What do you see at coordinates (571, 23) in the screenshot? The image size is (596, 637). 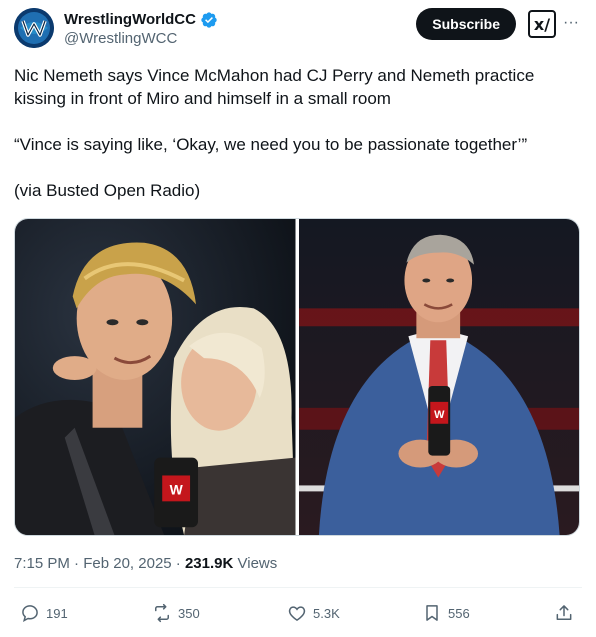 I see `more-options-icon: ···` at bounding box center [571, 23].